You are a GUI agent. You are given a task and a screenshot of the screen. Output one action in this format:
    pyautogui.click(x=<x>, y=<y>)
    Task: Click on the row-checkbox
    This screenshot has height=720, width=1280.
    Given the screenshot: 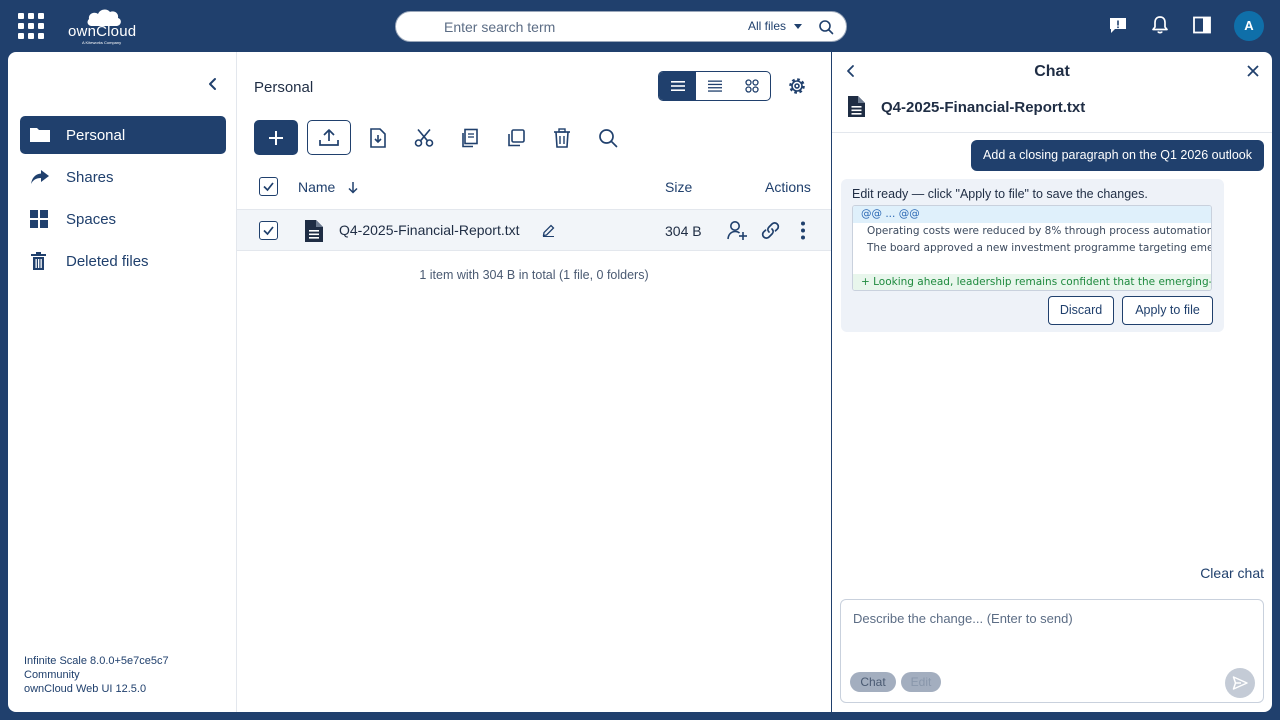 What is the action you would take?
    pyautogui.click(x=268, y=230)
    